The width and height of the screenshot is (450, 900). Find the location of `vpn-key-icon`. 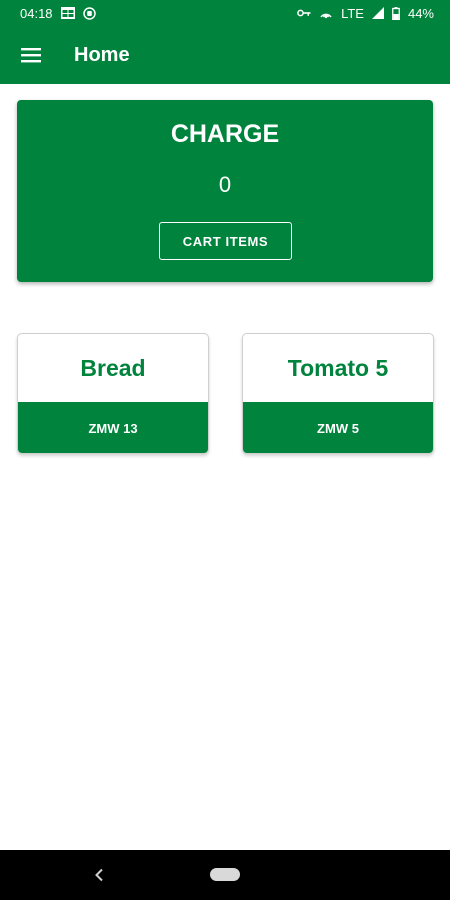

vpn-key-icon is located at coordinates (304, 13).